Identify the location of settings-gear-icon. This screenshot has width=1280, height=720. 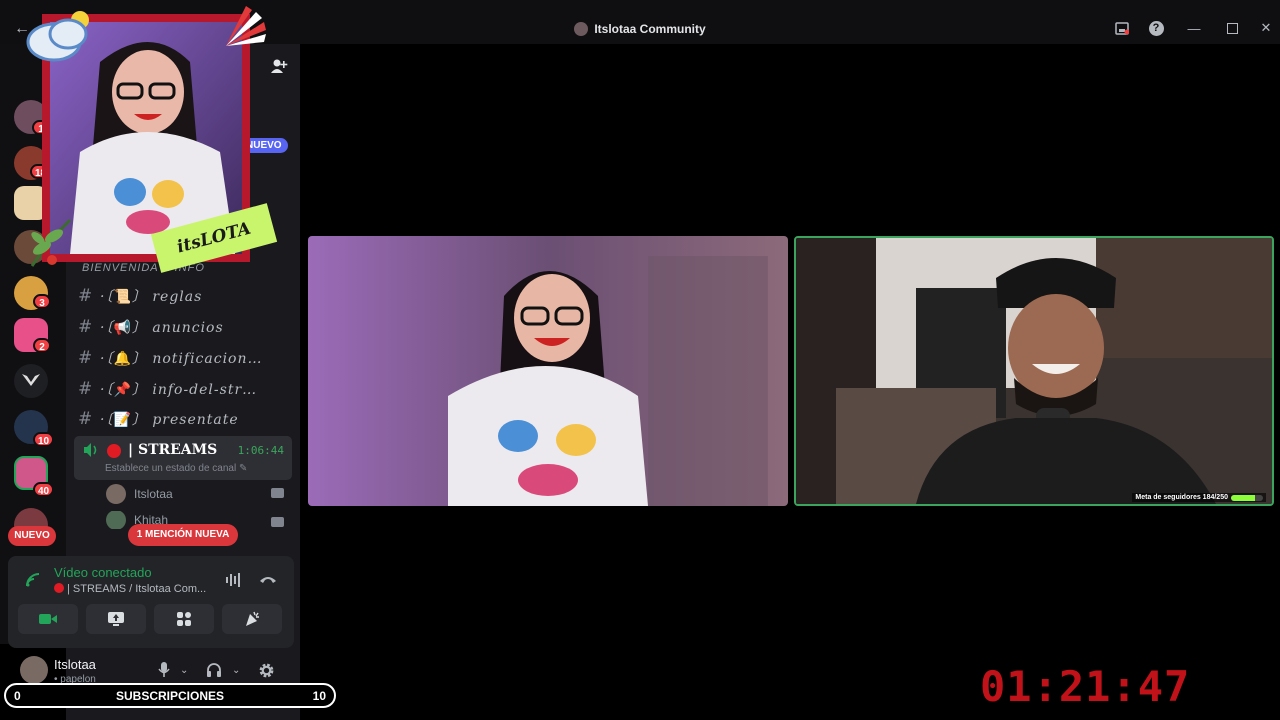
(266, 672).